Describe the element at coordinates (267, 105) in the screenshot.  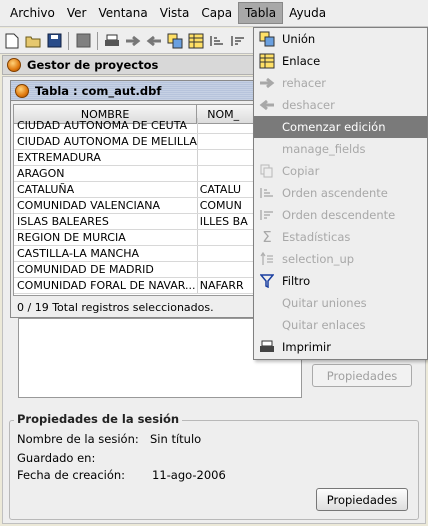
I see `undo-arrow-icon` at that location.